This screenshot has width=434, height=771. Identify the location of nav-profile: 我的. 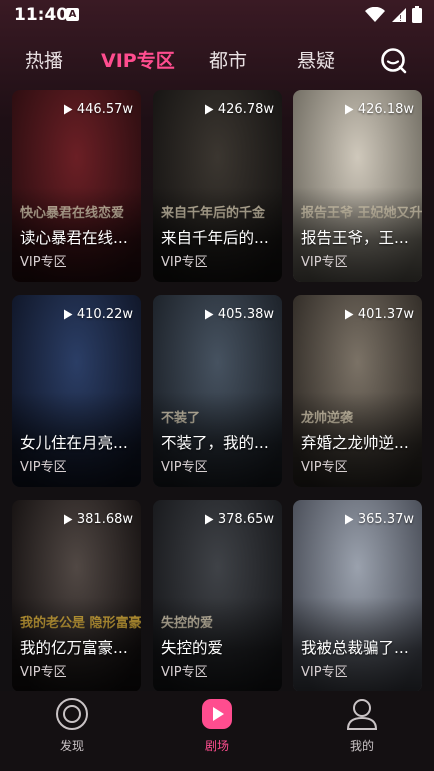
(362, 725).